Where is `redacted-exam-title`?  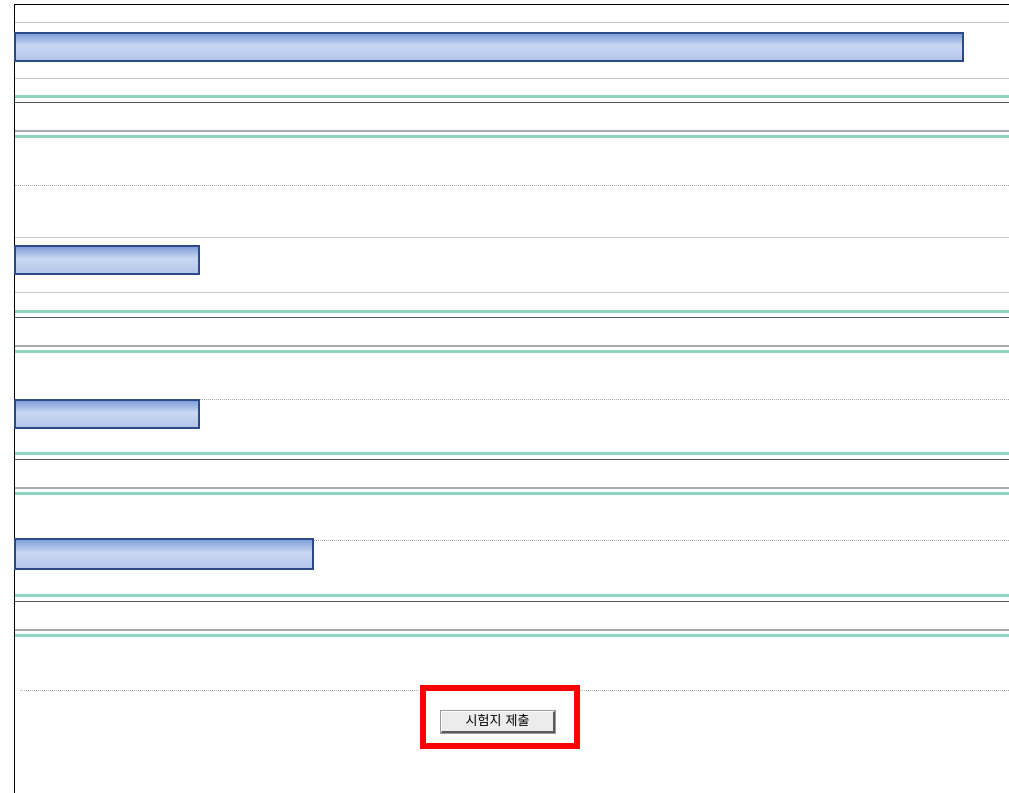
redacted-exam-title is located at coordinates (489, 47).